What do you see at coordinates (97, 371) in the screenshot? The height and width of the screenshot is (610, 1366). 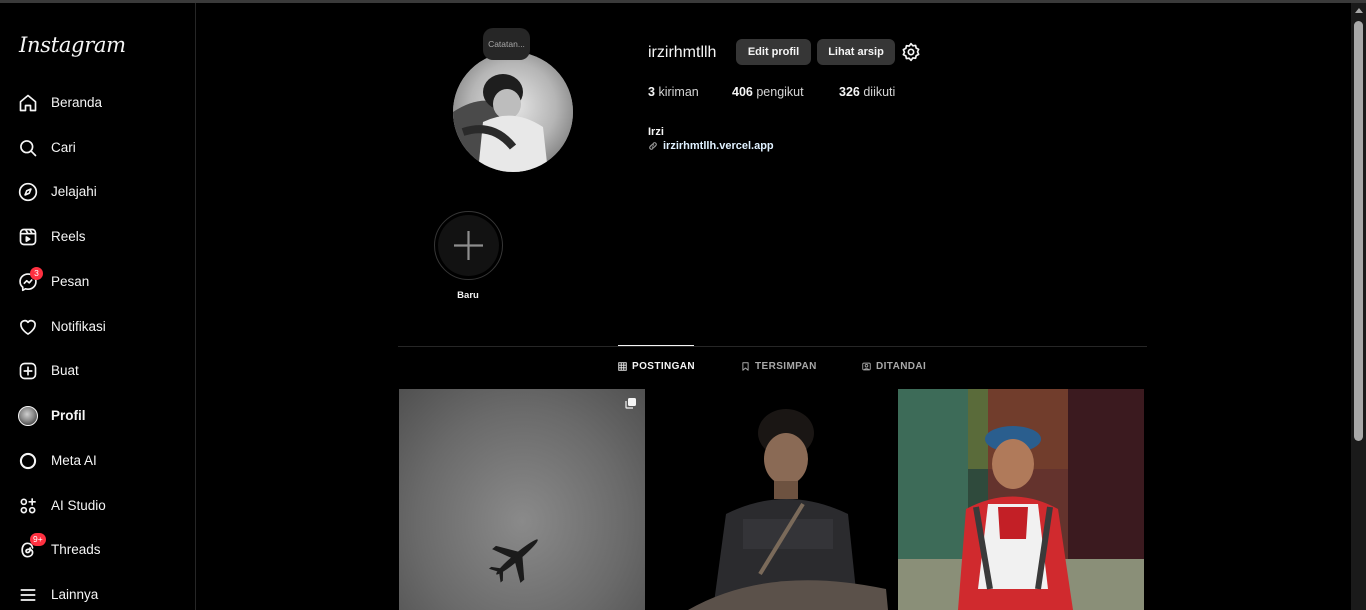 I see `sidebar-item-buat: Buat` at bounding box center [97, 371].